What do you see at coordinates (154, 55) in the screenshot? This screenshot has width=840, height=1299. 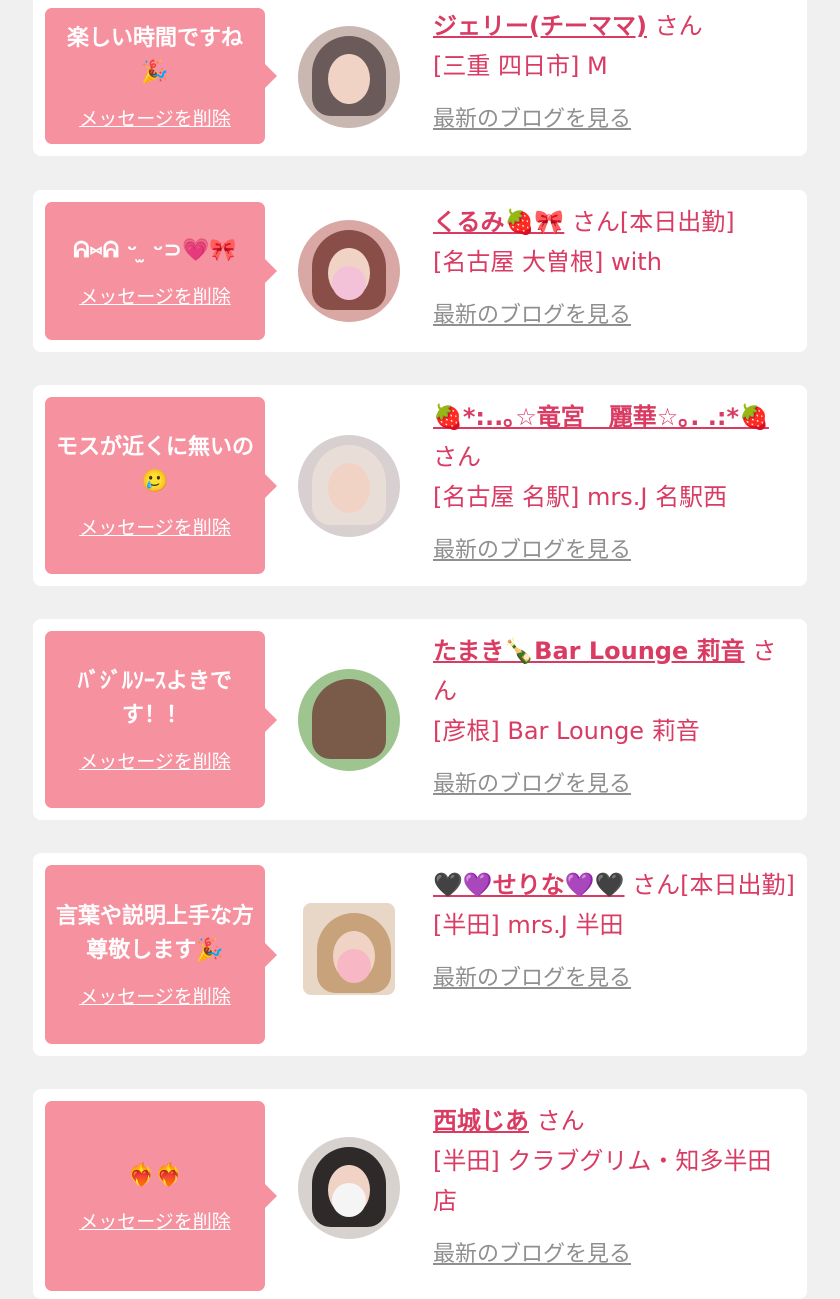 I see `message-text: 楽しい時間ですね 🎉` at bounding box center [154, 55].